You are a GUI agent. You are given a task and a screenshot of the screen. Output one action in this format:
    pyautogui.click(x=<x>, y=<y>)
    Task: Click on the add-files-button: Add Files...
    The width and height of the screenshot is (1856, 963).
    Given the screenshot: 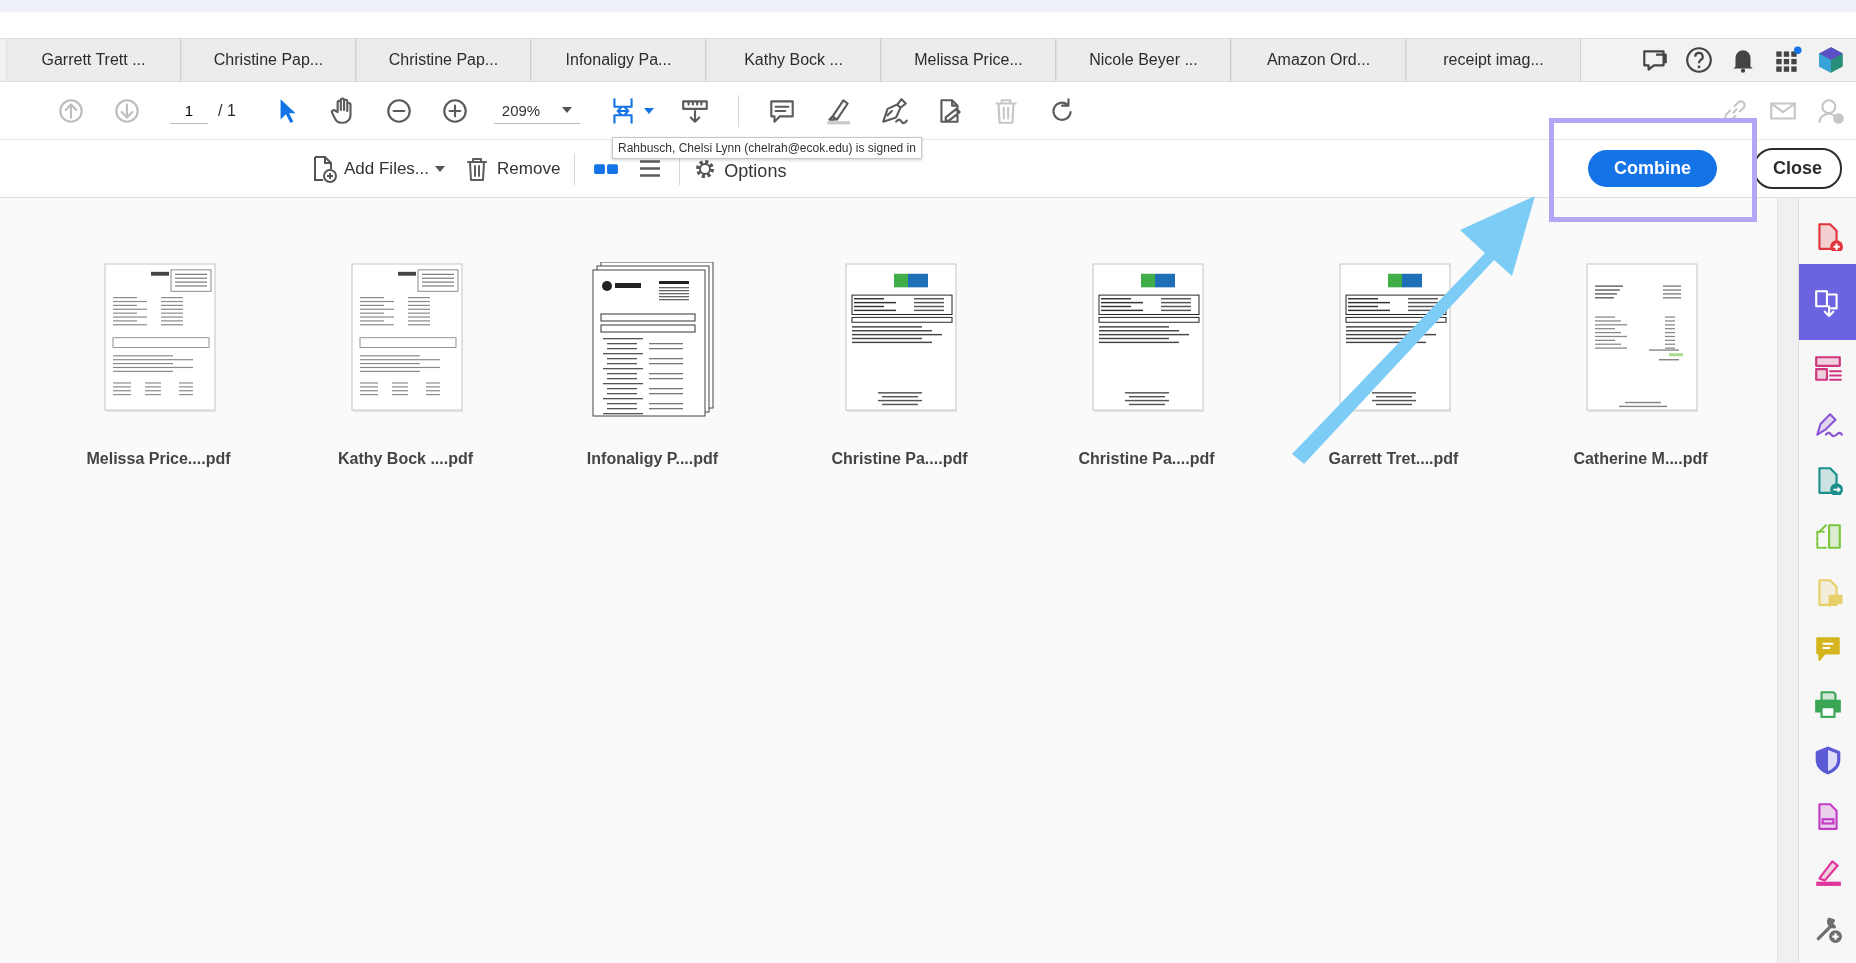 What is the action you would take?
    pyautogui.click(x=378, y=168)
    